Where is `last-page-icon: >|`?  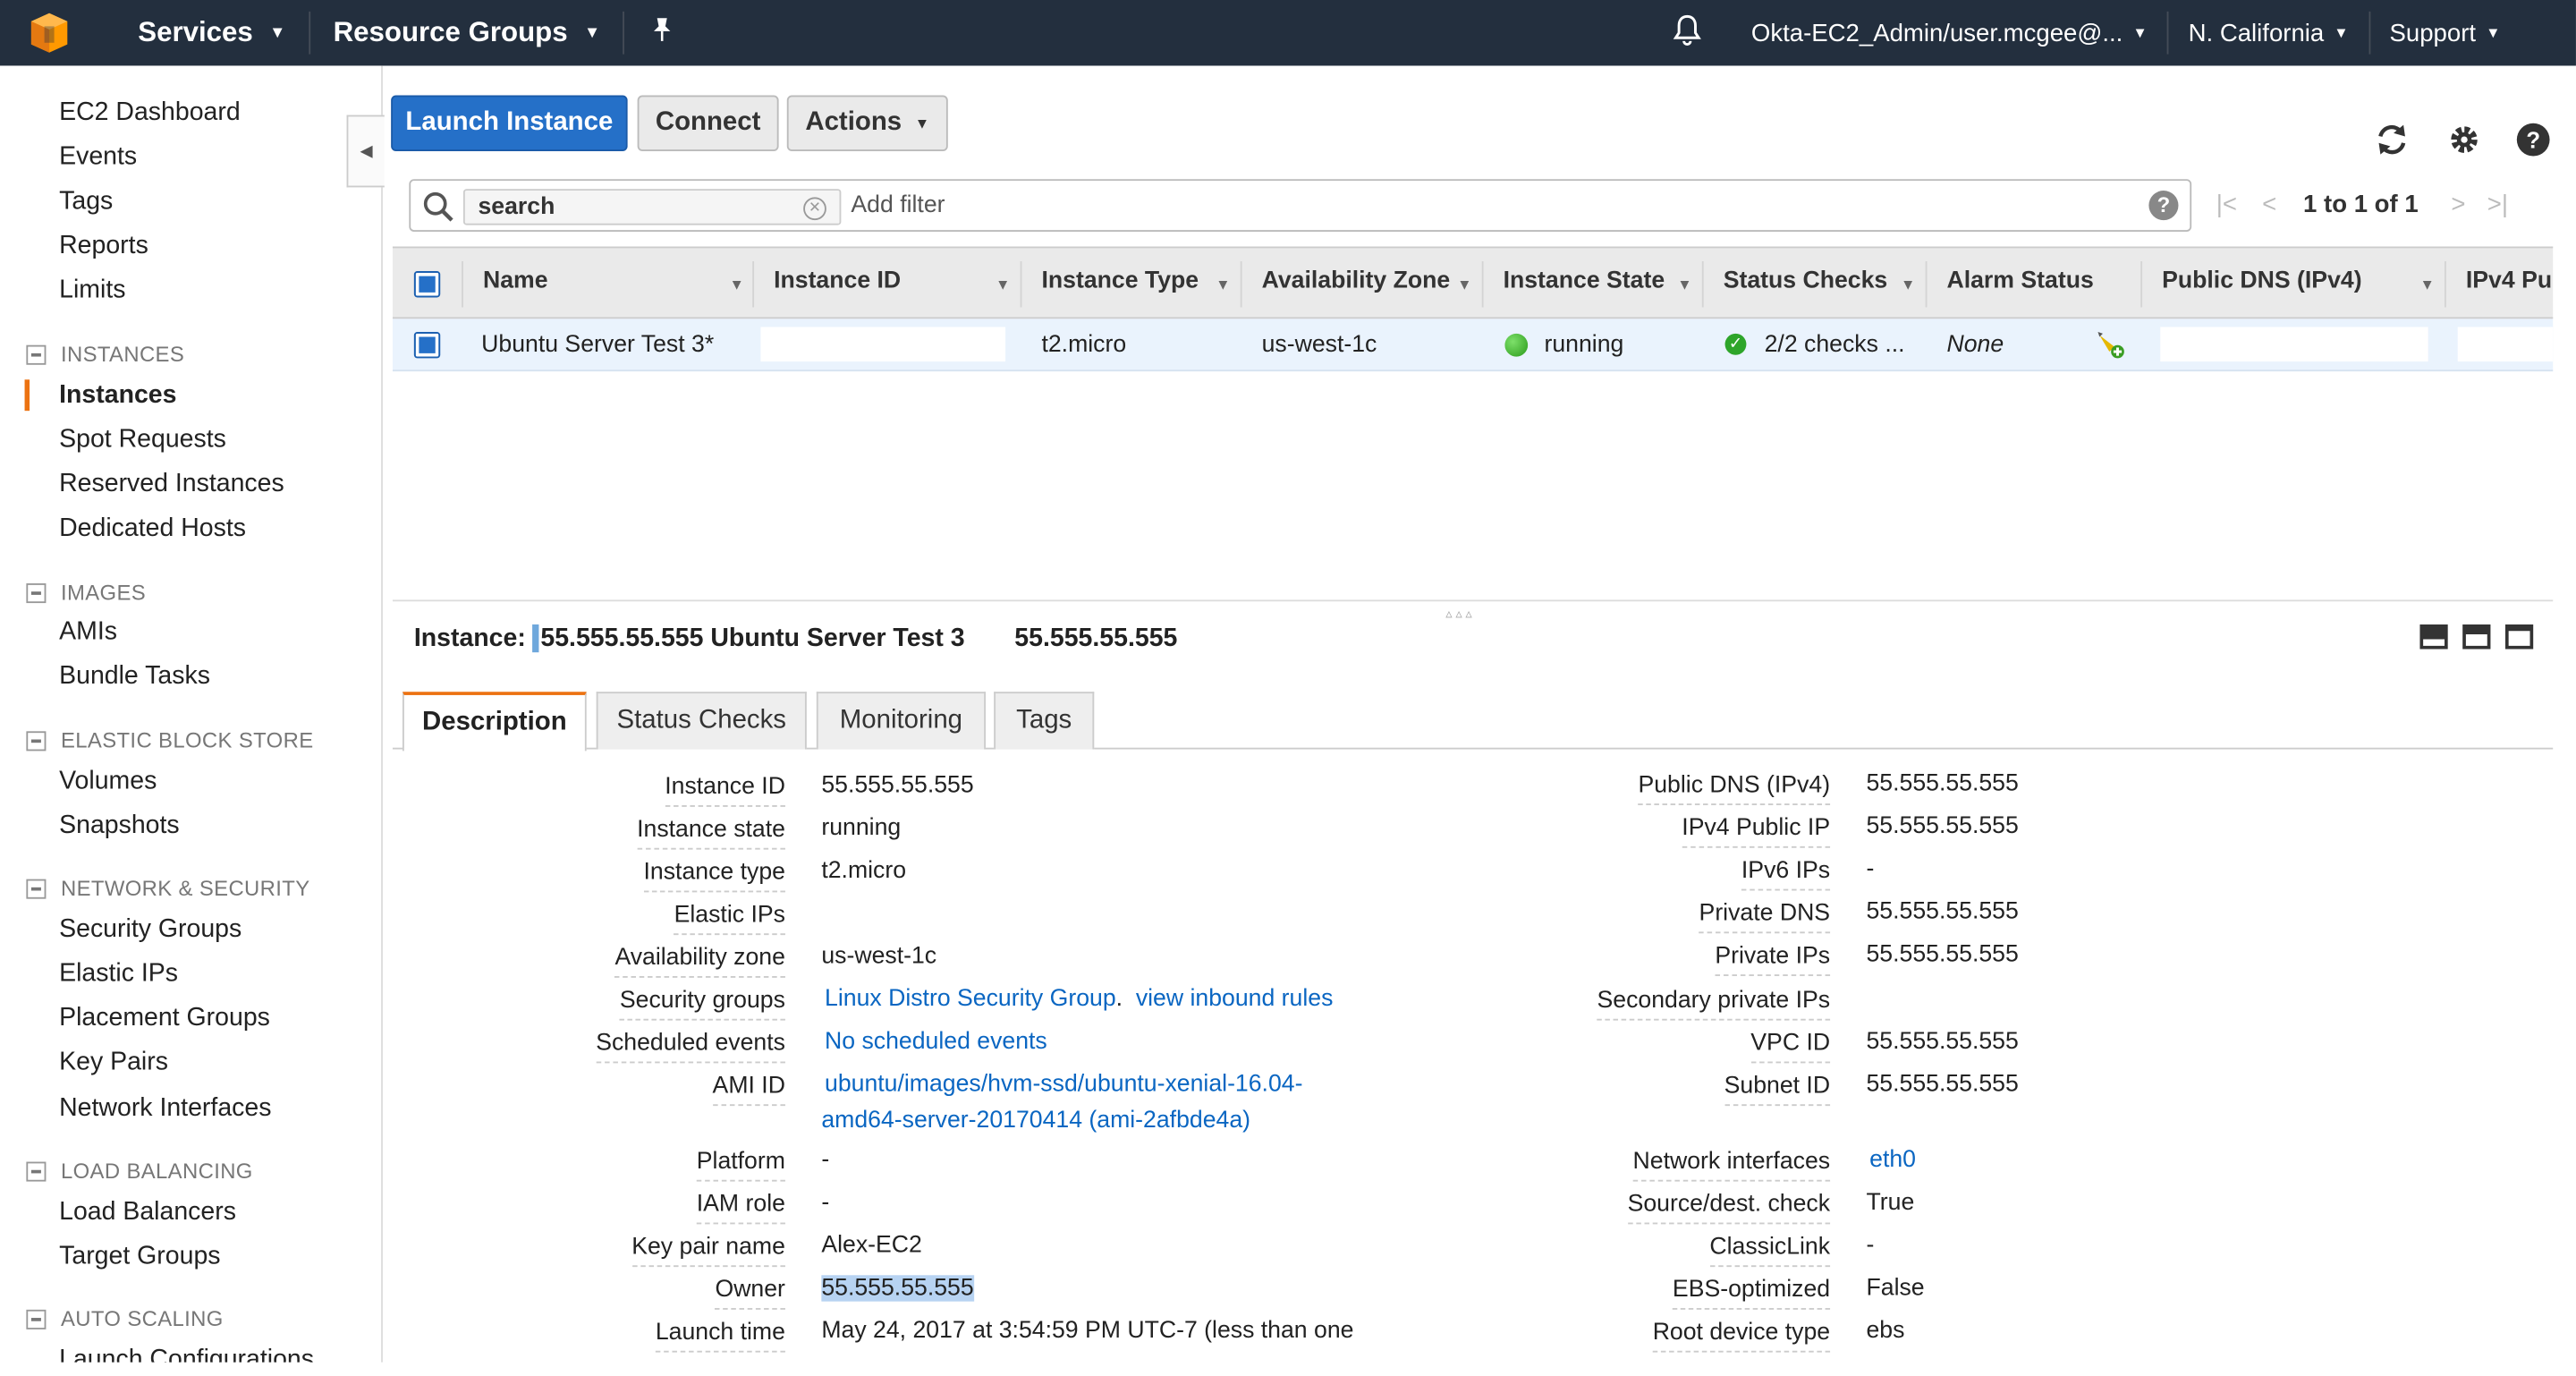 last-page-icon: >| is located at coordinates (2497, 205).